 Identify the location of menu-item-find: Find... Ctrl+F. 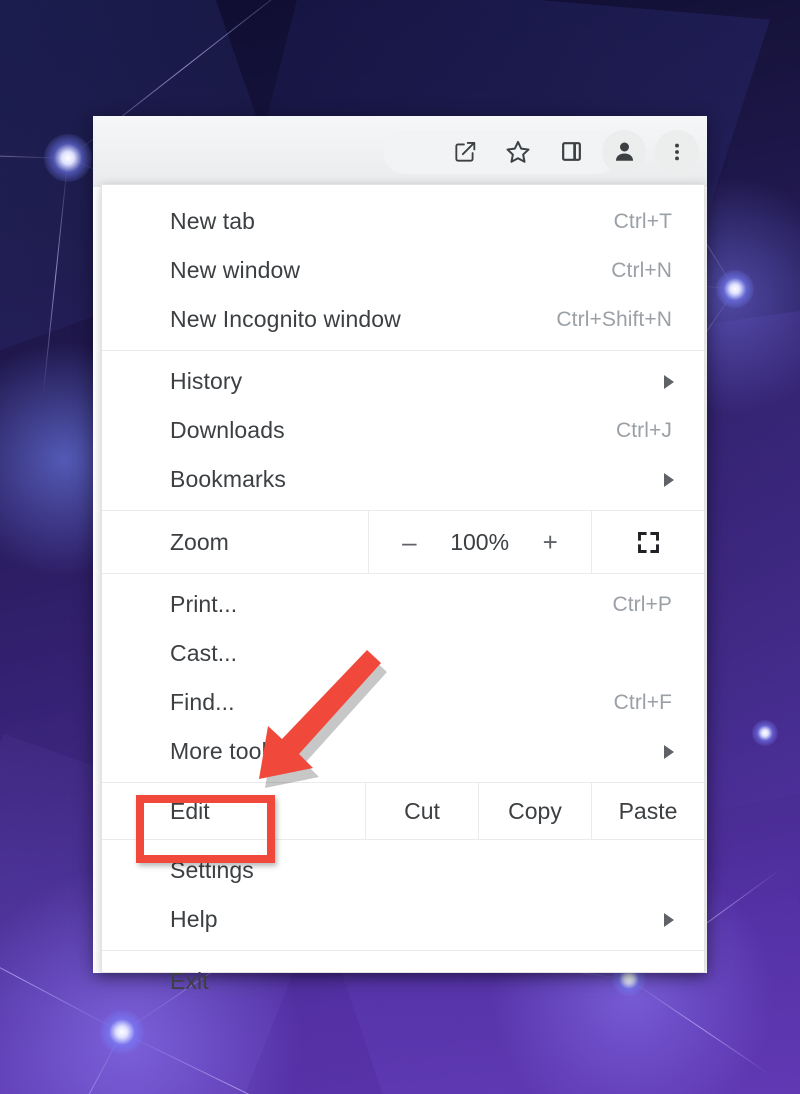
(403, 702).